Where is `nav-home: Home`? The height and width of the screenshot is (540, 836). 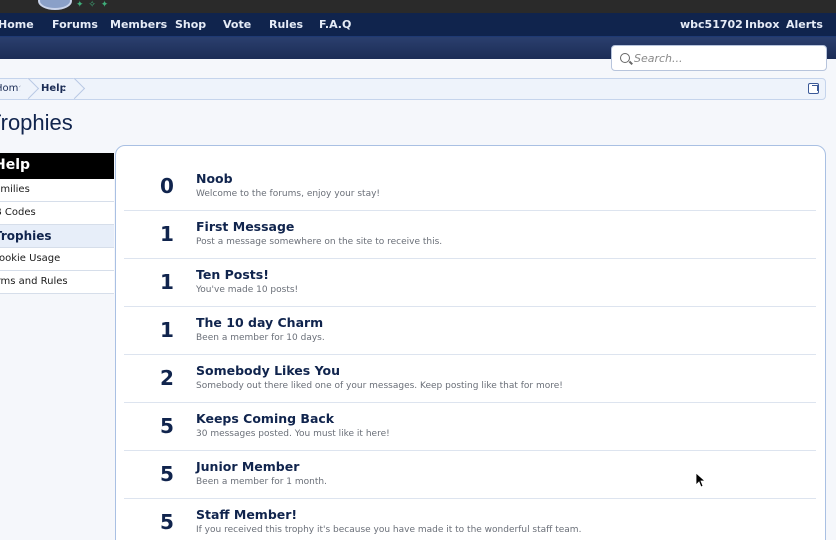 nav-home: Home is located at coordinates (17, 24).